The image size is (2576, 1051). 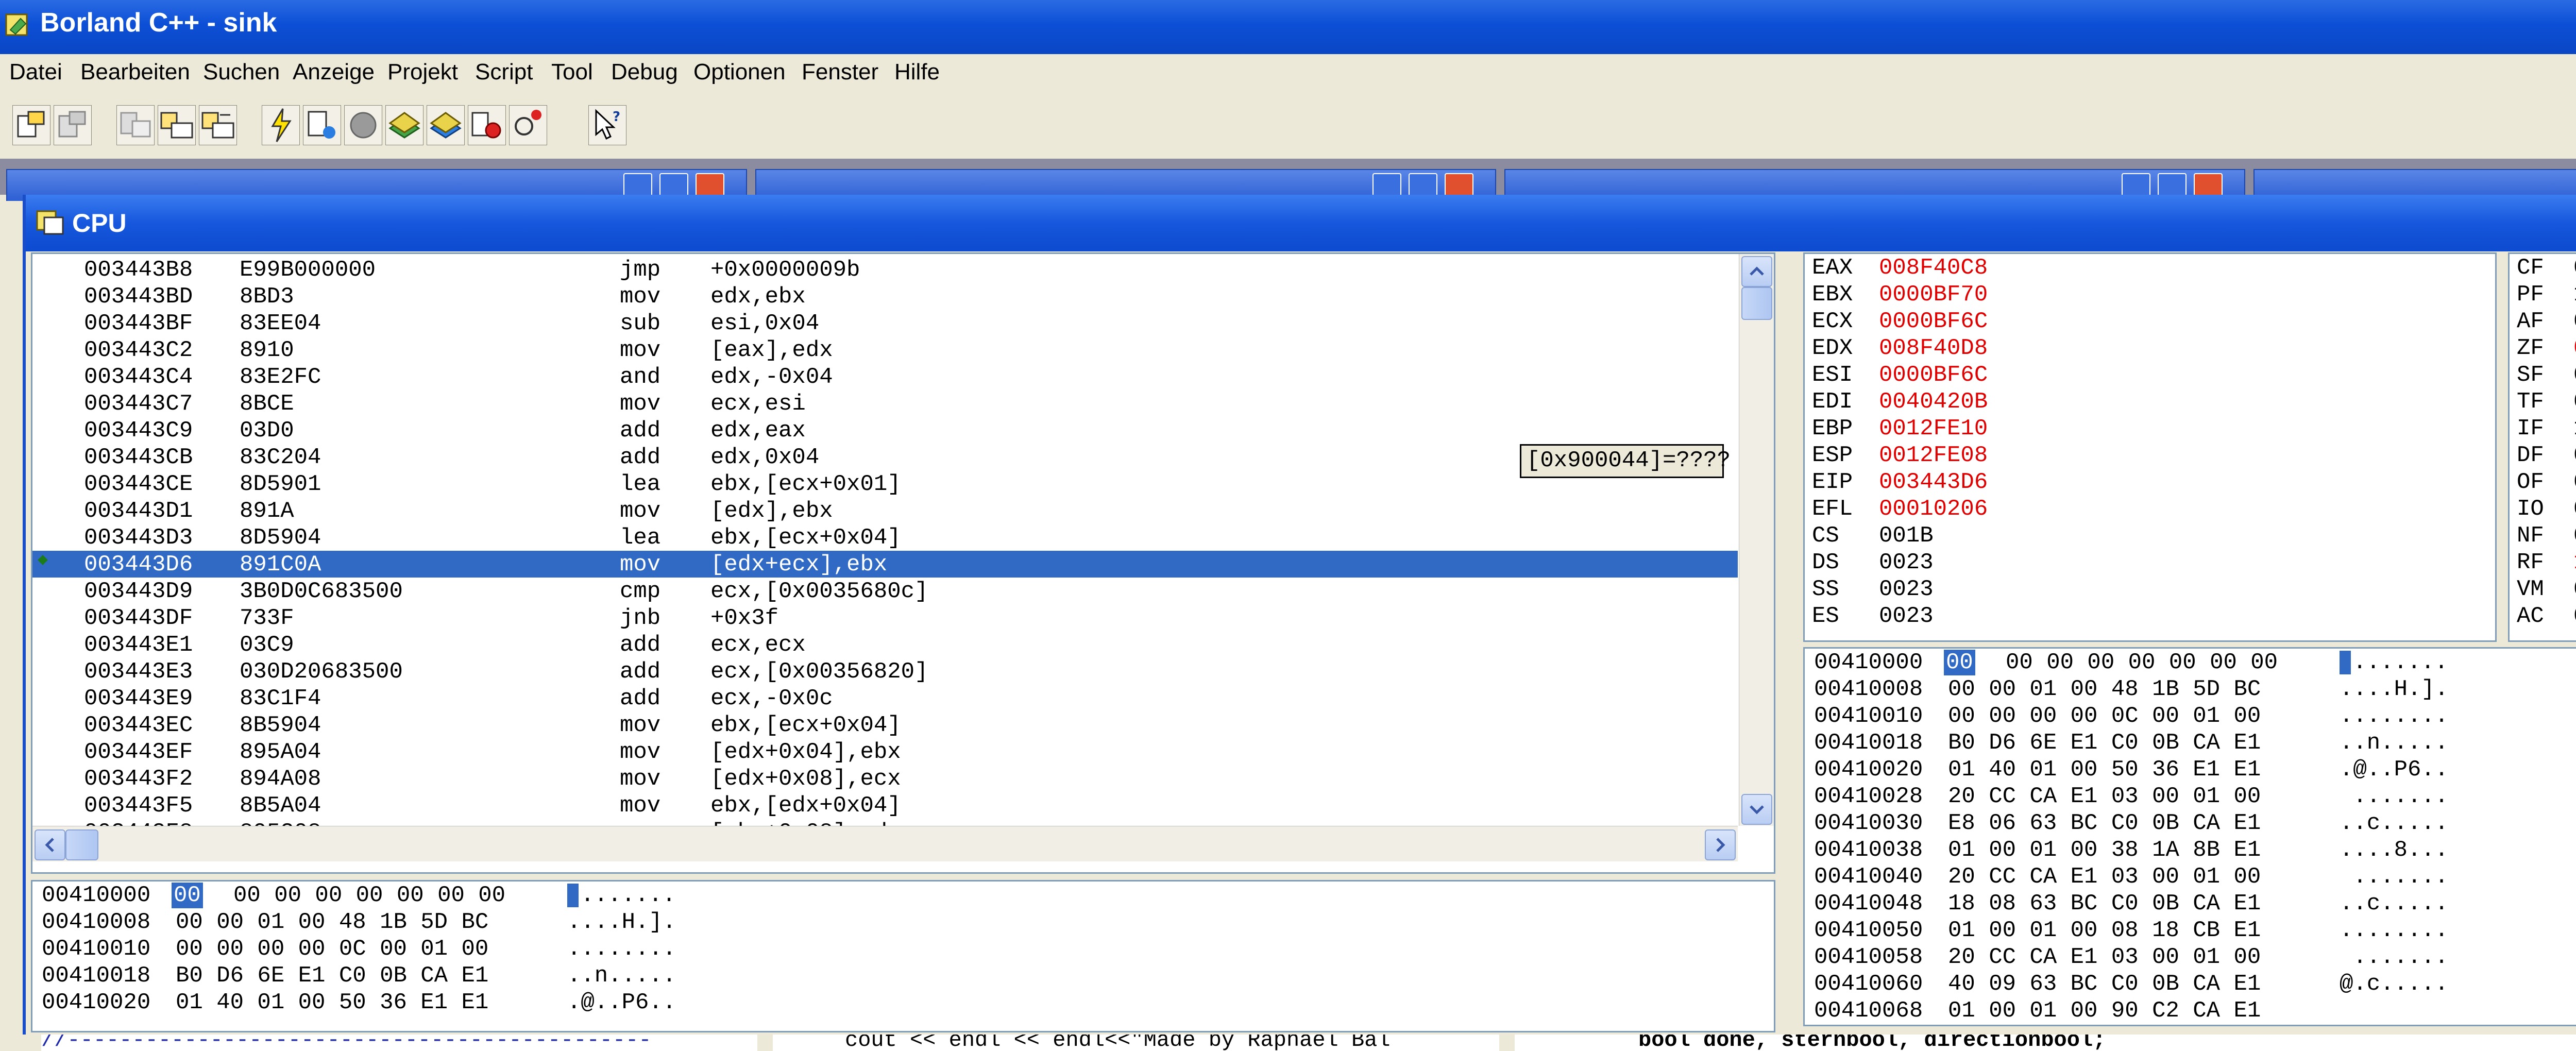 What do you see at coordinates (1934, 429) in the screenshot?
I see `register-value: 0012FE10` at bounding box center [1934, 429].